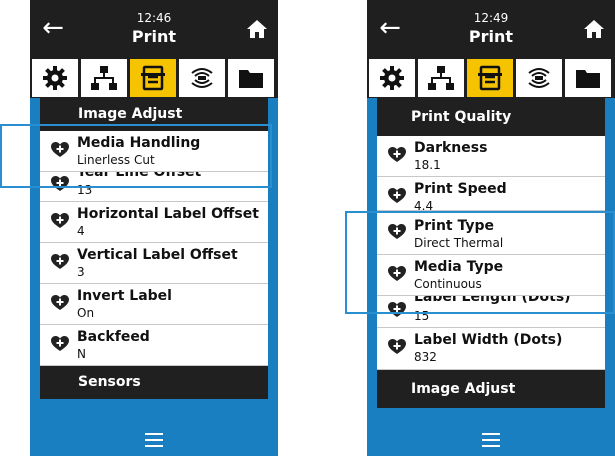  I want to click on list-item: Invert Label On, so click(154, 304).